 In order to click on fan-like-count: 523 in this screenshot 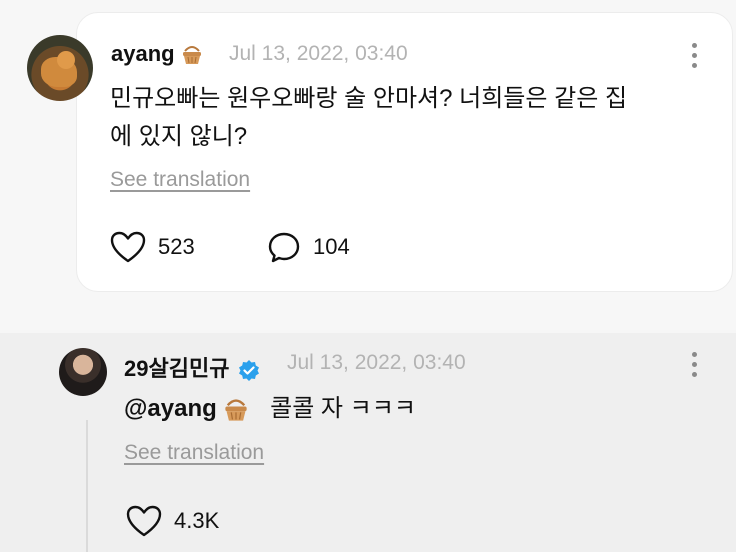, I will do `click(176, 246)`.